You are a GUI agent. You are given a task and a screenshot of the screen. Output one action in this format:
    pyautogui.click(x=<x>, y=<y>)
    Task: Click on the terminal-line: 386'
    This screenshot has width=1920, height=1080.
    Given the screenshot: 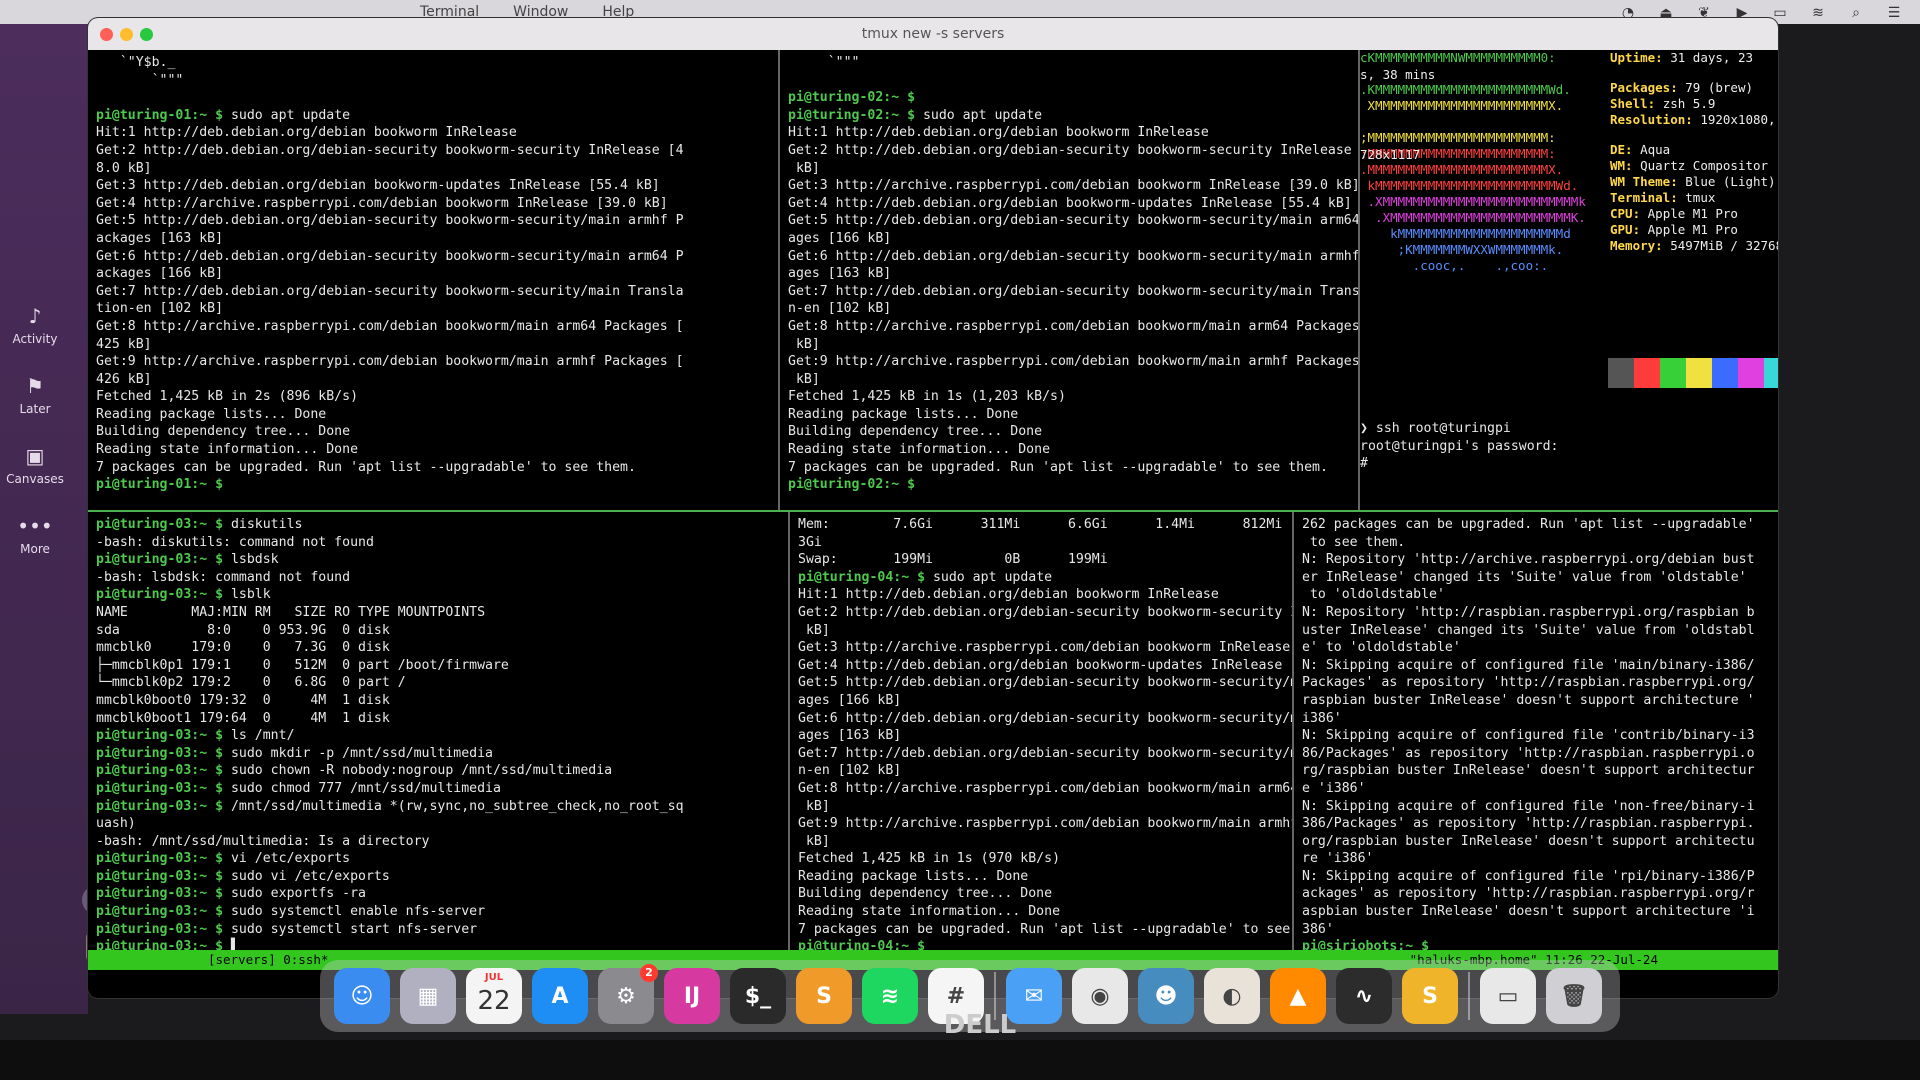 What is the action you would take?
    pyautogui.click(x=1318, y=929)
    